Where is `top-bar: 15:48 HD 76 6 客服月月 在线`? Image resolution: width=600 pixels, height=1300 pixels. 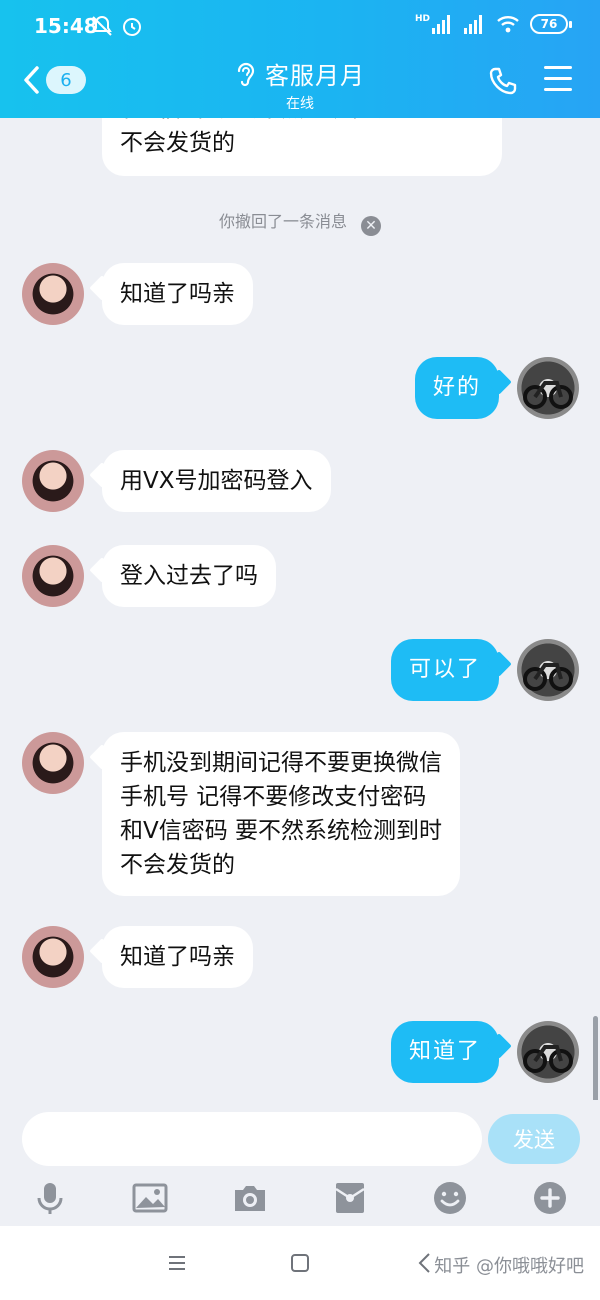 top-bar: 15:48 HD 76 6 客服月月 在线 is located at coordinates (300, 59).